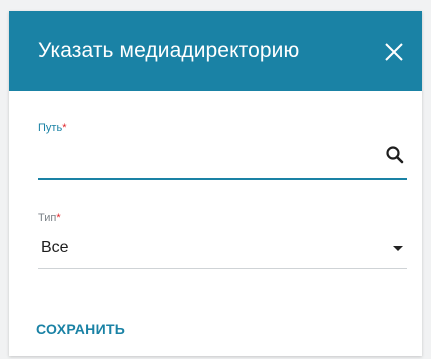 The image size is (431, 359). What do you see at coordinates (58, 218) in the screenshot?
I see `type-required-mark: *` at bounding box center [58, 218].